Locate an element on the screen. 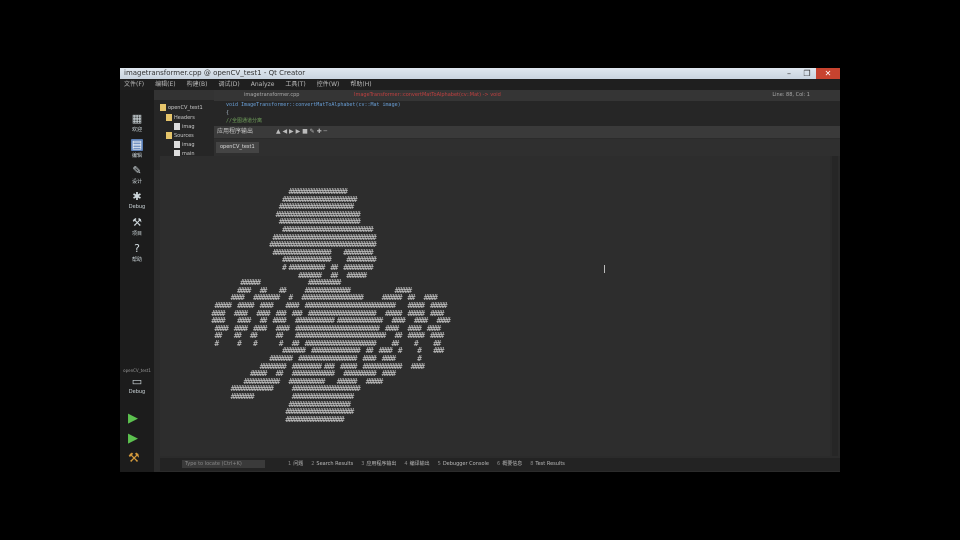 The width and height of the screenshot is (960, 540). file-tab: imagetransformer.cpp is located at coordinates (271, 95).